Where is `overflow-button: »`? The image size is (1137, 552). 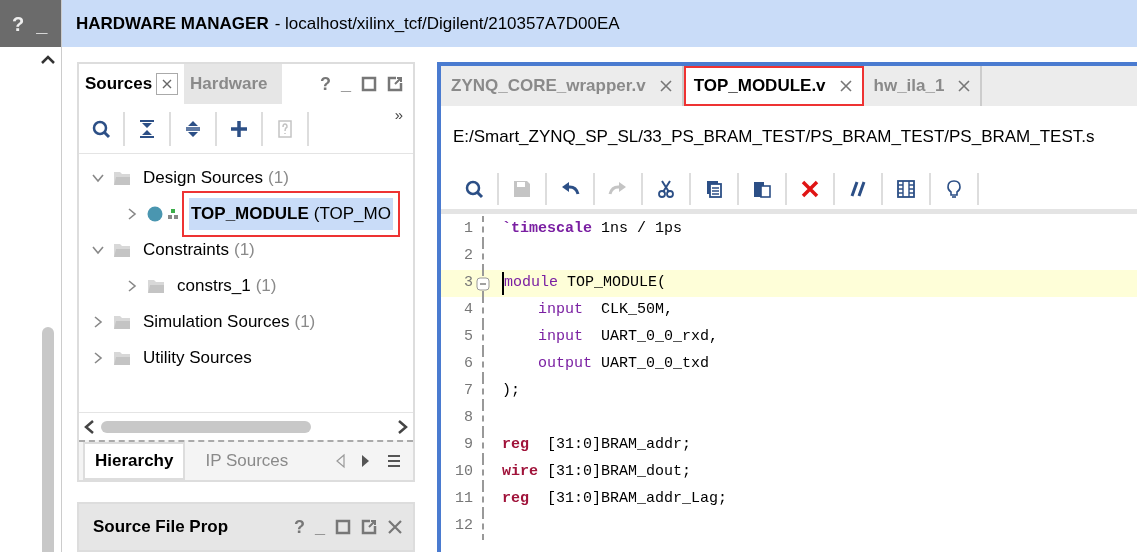 overflow-button: » is located at coordinates (398, 115).